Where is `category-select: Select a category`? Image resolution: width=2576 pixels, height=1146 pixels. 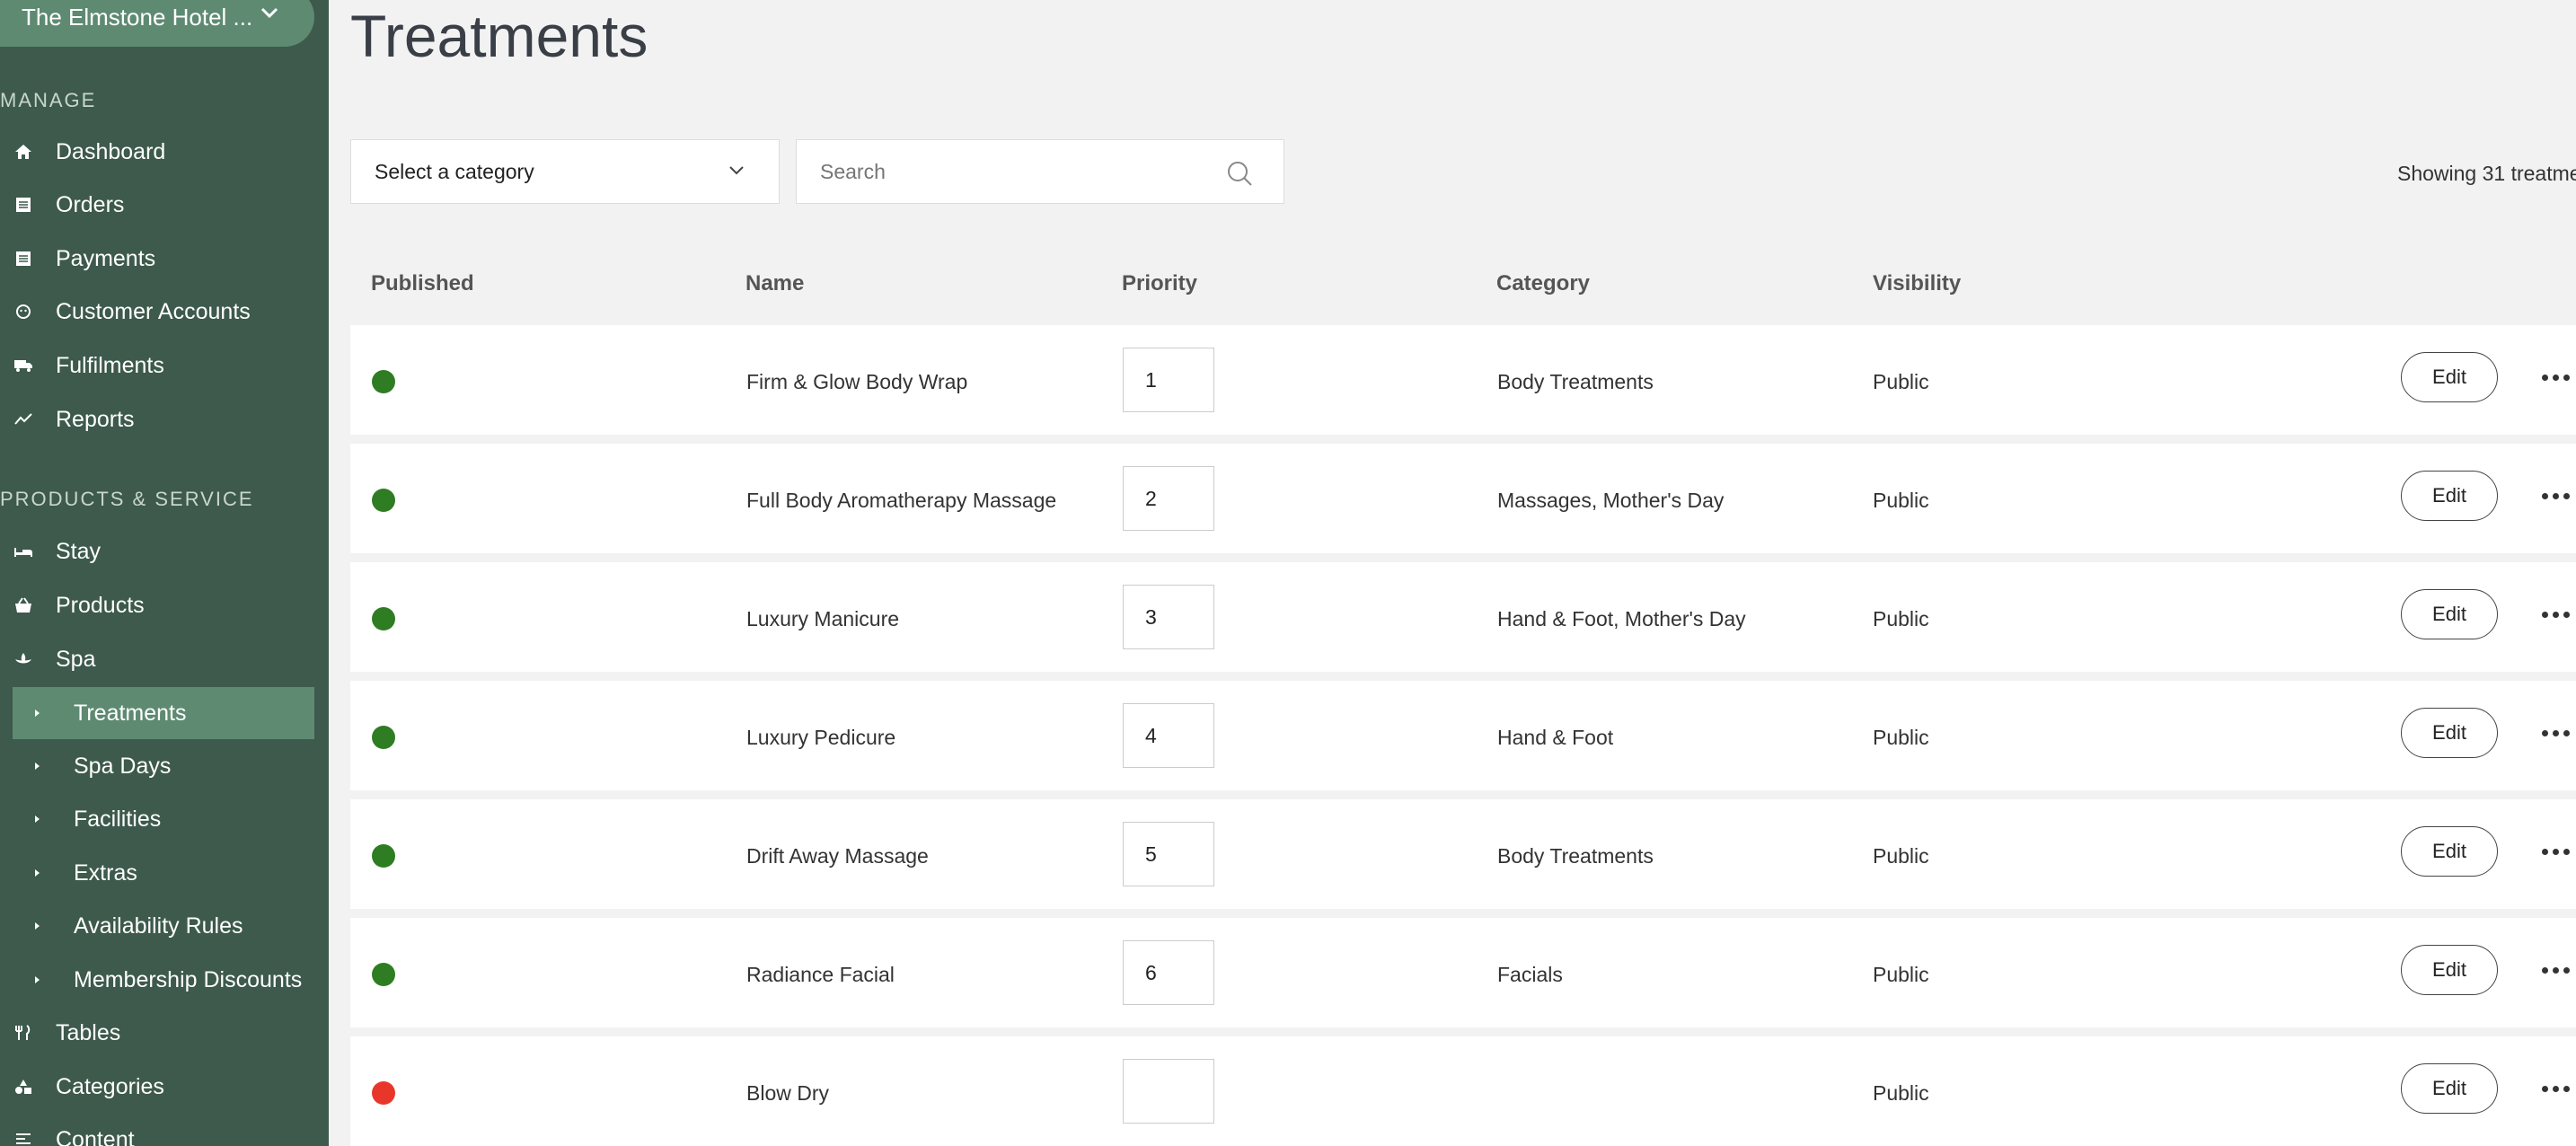 category-select: Select a category is located at coordinates (565, 171).